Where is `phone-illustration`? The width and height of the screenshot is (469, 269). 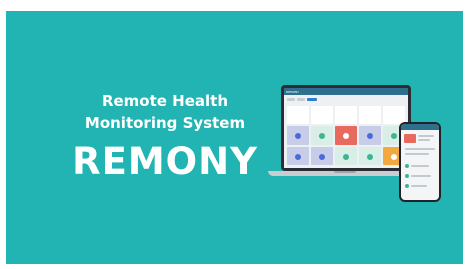
phone-illustration is located at coordinates (420, 162).